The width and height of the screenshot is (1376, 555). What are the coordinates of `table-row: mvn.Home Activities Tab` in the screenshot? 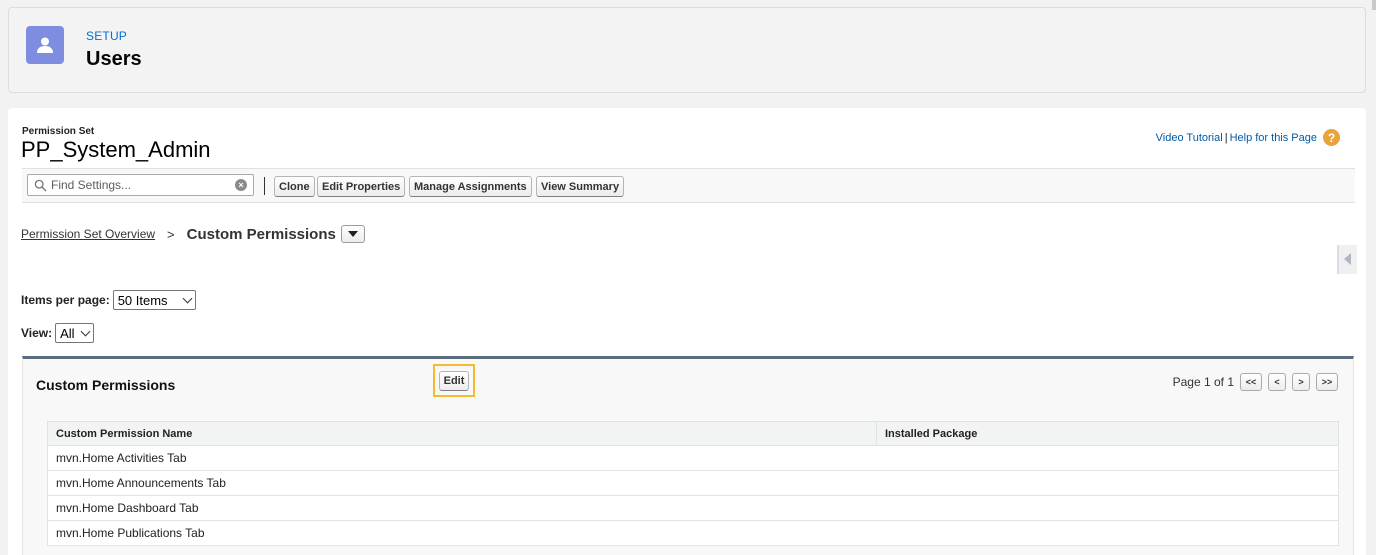 It's located at (693, 458).